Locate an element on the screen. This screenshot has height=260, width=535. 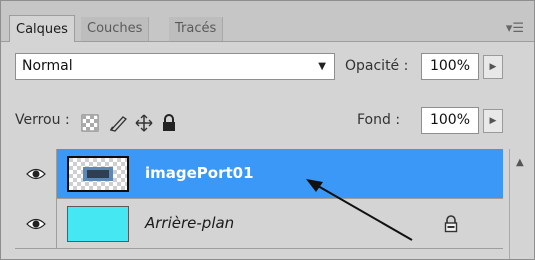
opacity-label: Opacité : is located at coordinates (377, 66).